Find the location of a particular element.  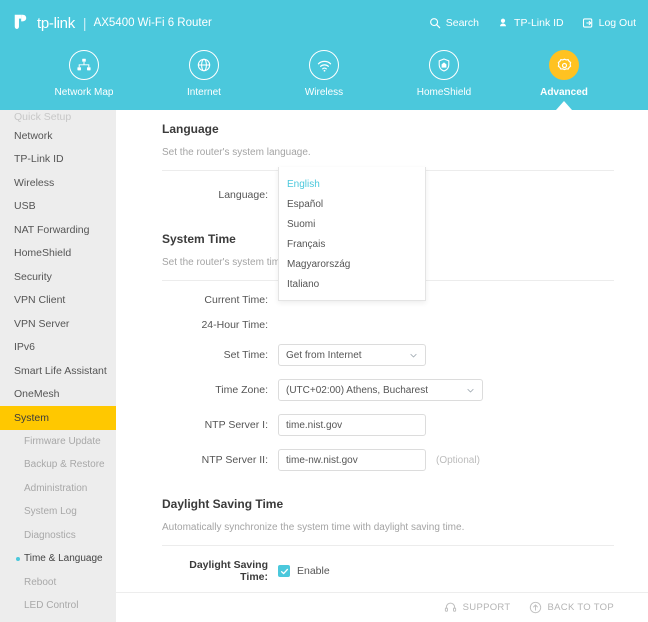

ntp-server-2-input: time-nw.nist.gov is located at coordinates (352, 460).